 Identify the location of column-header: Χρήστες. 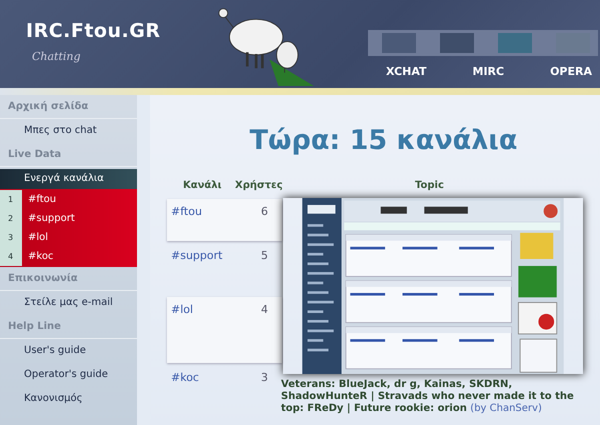
(259, 185).